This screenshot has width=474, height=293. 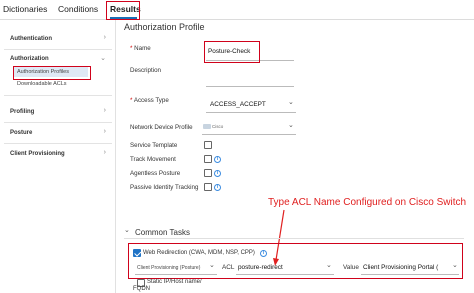 What do you see at coordinates (295, 261) in the screenshot?
I see `web-redirection-highlight-box` at bounding box center [295, 261].